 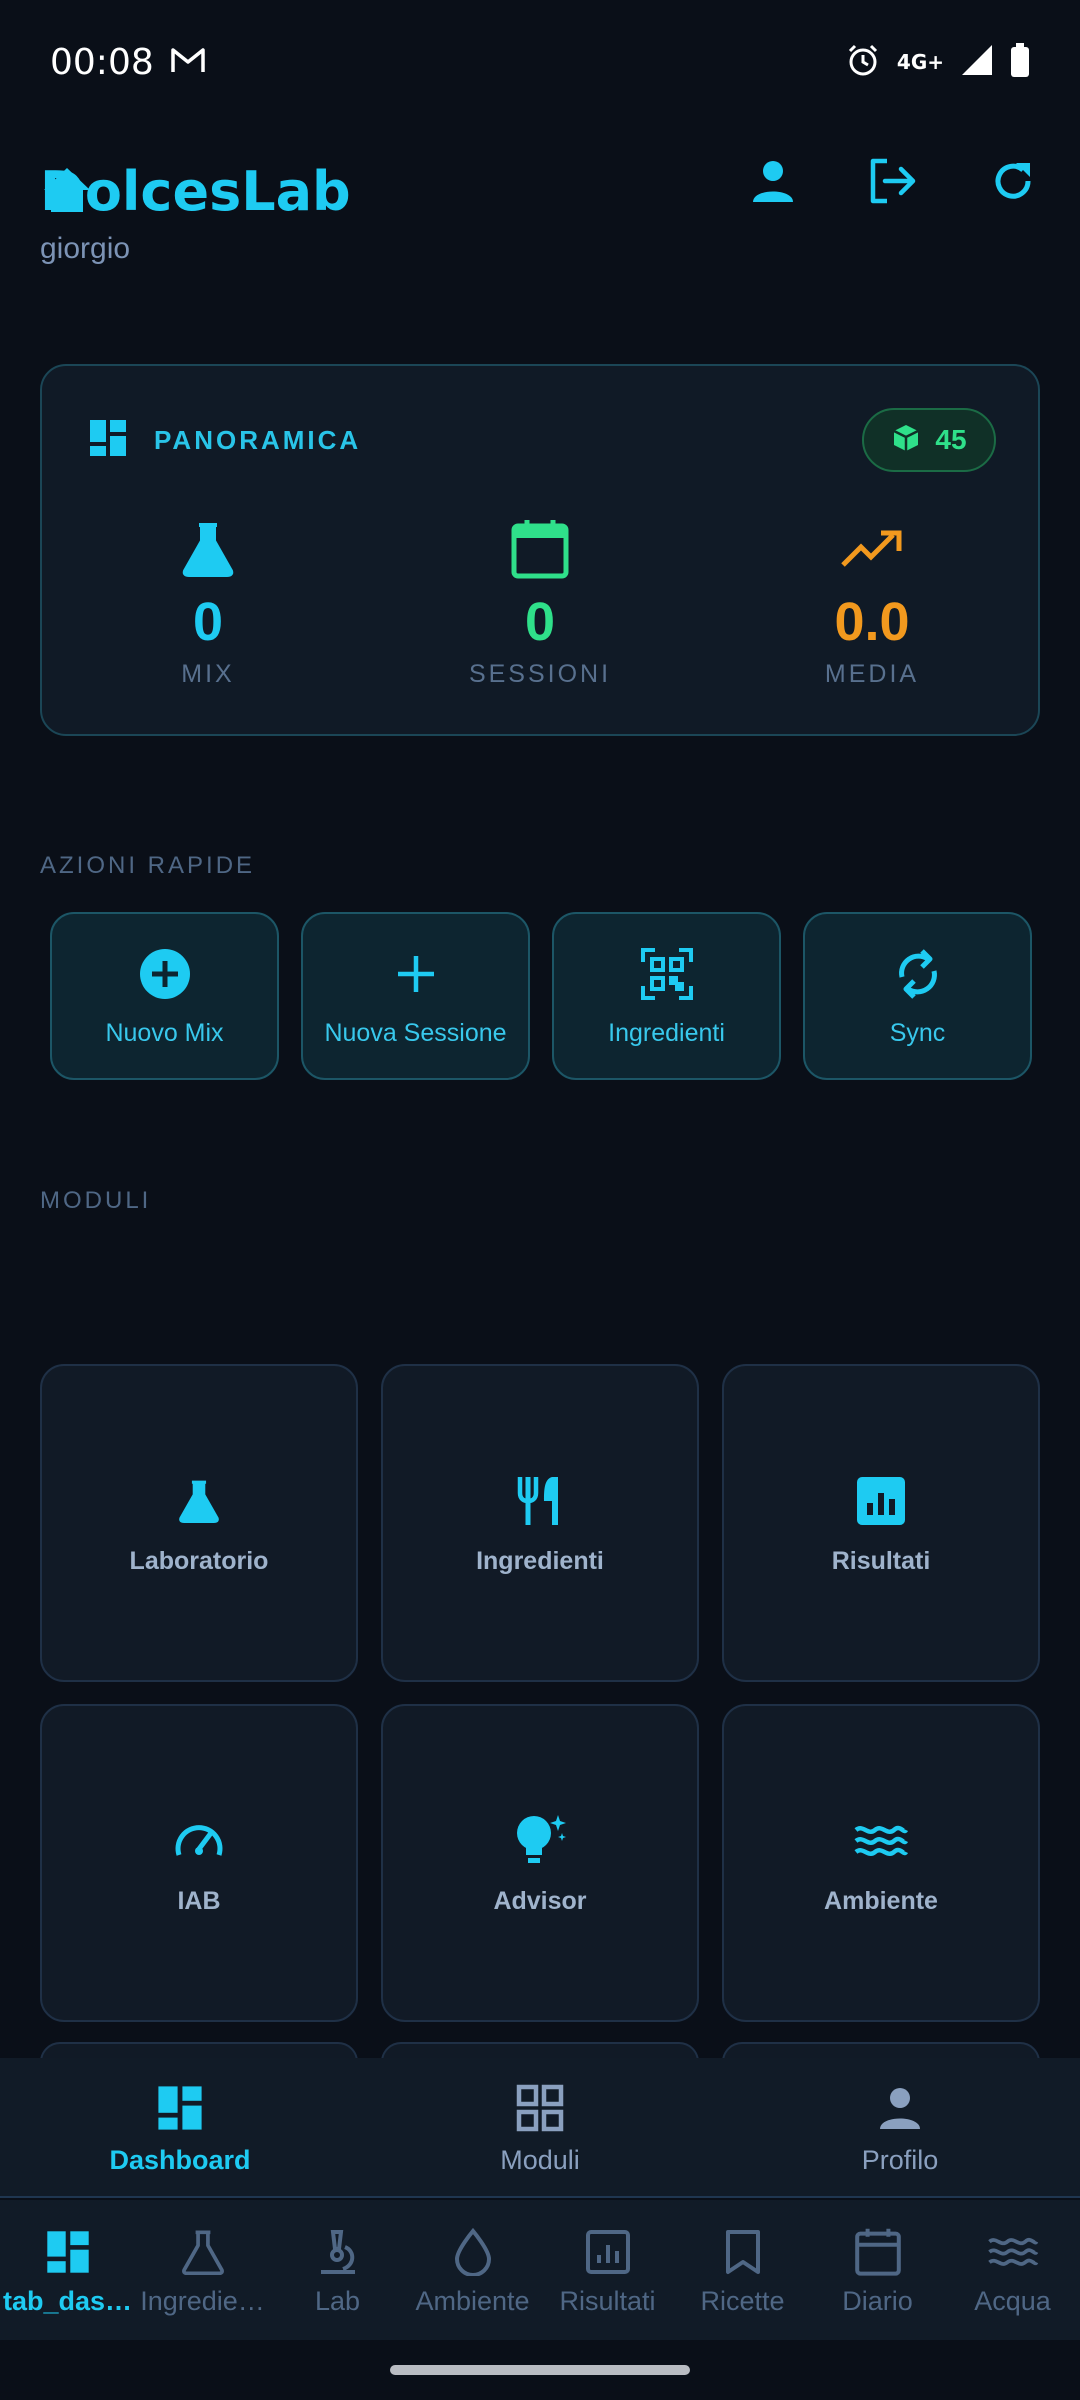 I want to click on refresh-button, so click(x=1013, y=183).